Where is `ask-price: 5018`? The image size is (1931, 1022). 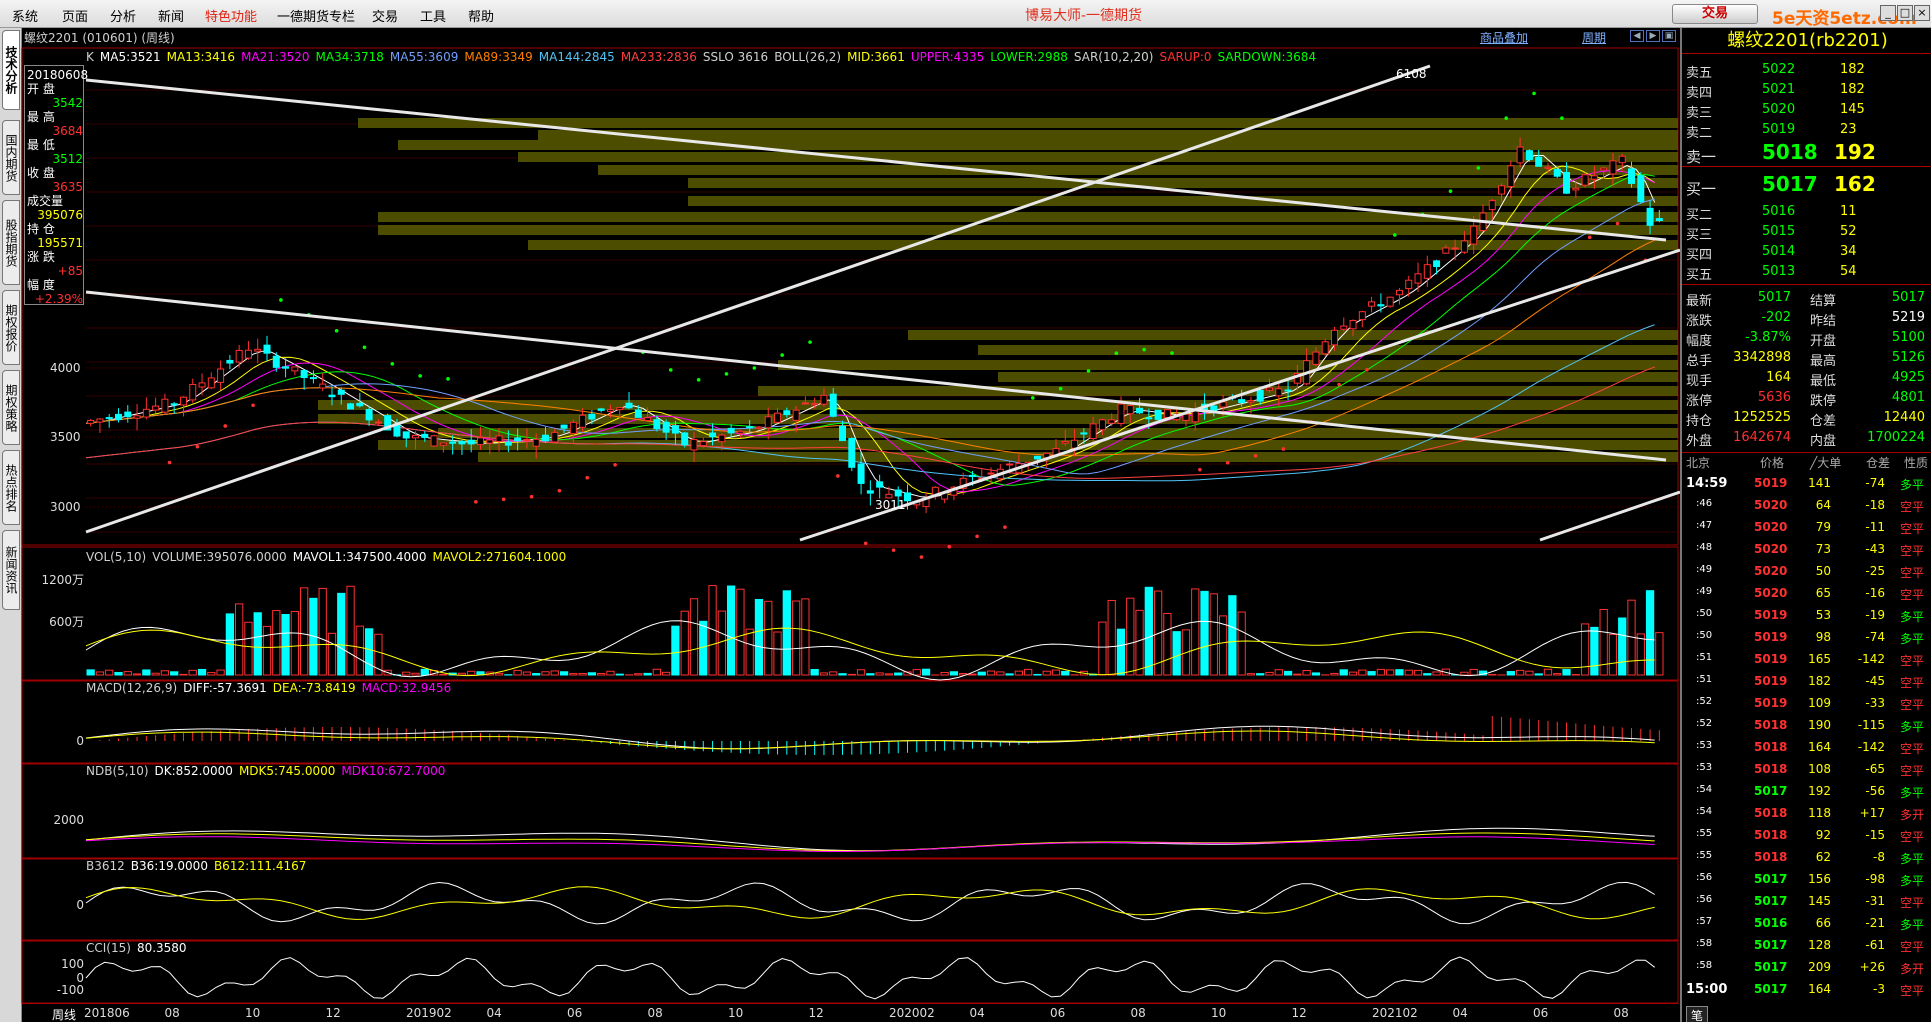 ask-price: 5018 is located at coordinates (1790, 152).